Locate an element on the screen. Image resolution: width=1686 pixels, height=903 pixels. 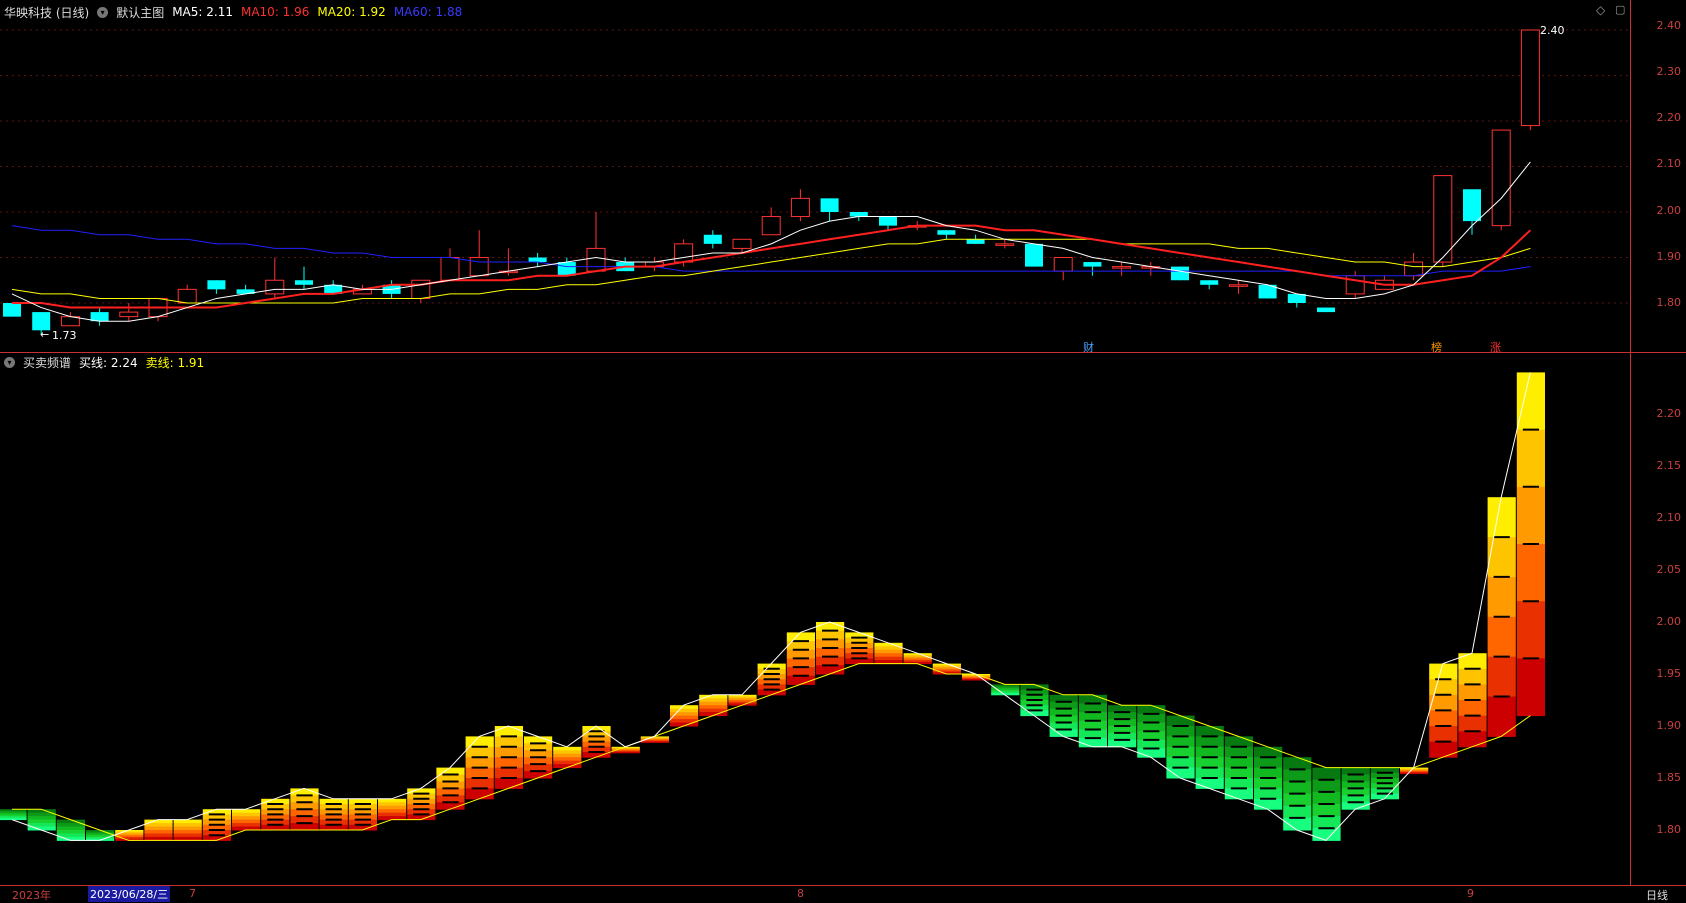
sub-indicator-settings-icon: ▾ is located at coordinates (9, 362).